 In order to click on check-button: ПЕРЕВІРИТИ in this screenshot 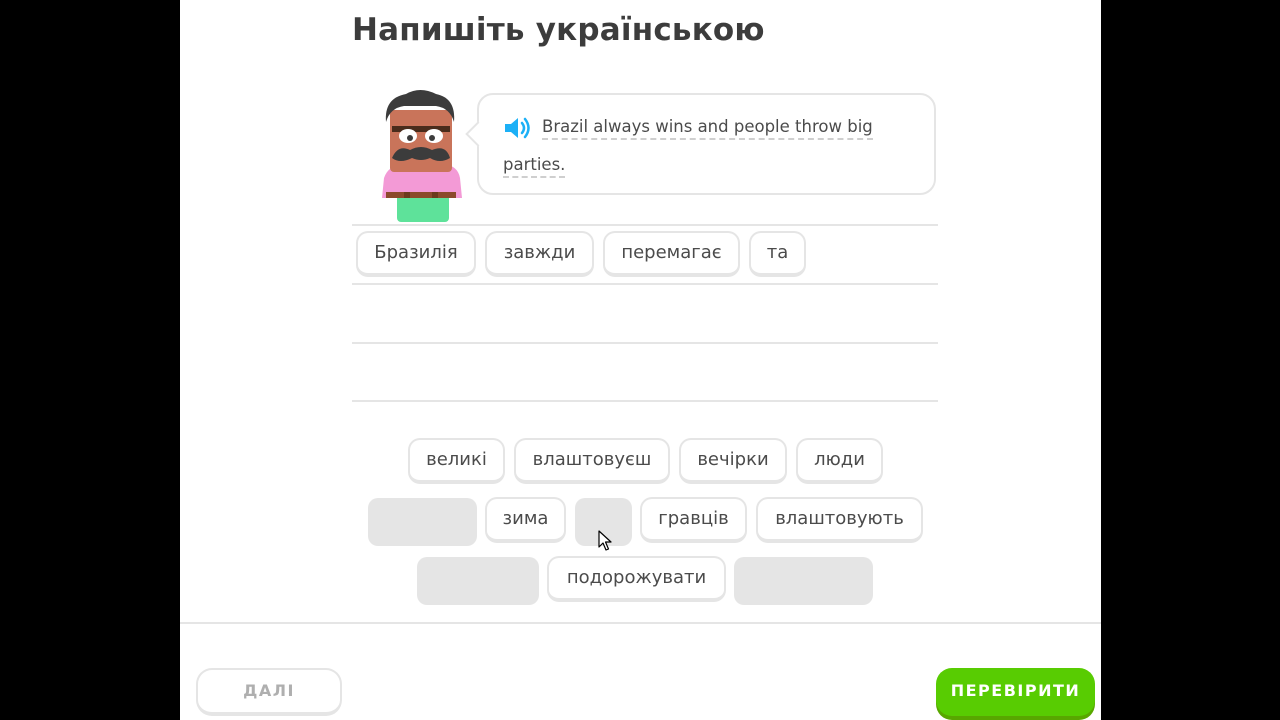, I will do `click(1015, 692)`.